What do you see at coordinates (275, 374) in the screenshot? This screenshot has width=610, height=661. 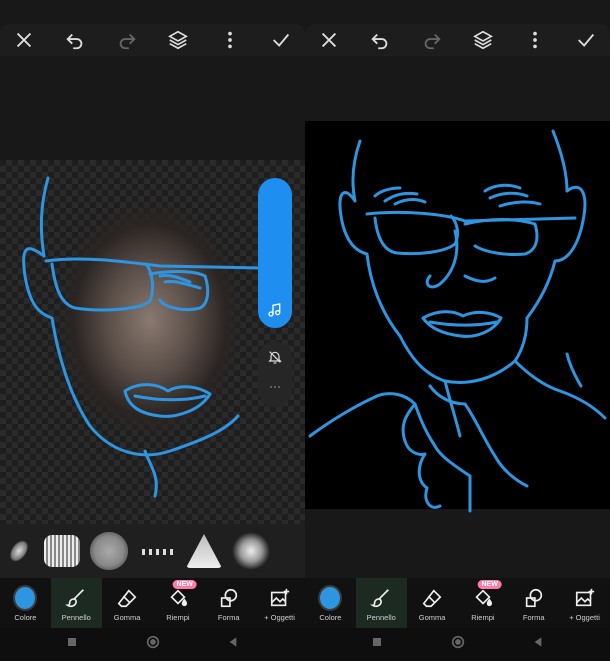 I see `floating-options` at bounding box center [275, 374].